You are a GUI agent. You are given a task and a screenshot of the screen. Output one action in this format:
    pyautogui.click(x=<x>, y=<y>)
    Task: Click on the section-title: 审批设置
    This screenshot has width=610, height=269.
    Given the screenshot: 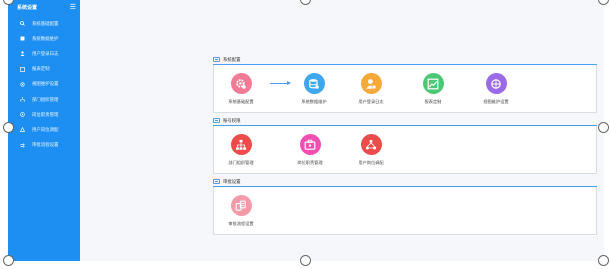 What is the action you would take?
    pyautogui.click(x=405, y=181)
    